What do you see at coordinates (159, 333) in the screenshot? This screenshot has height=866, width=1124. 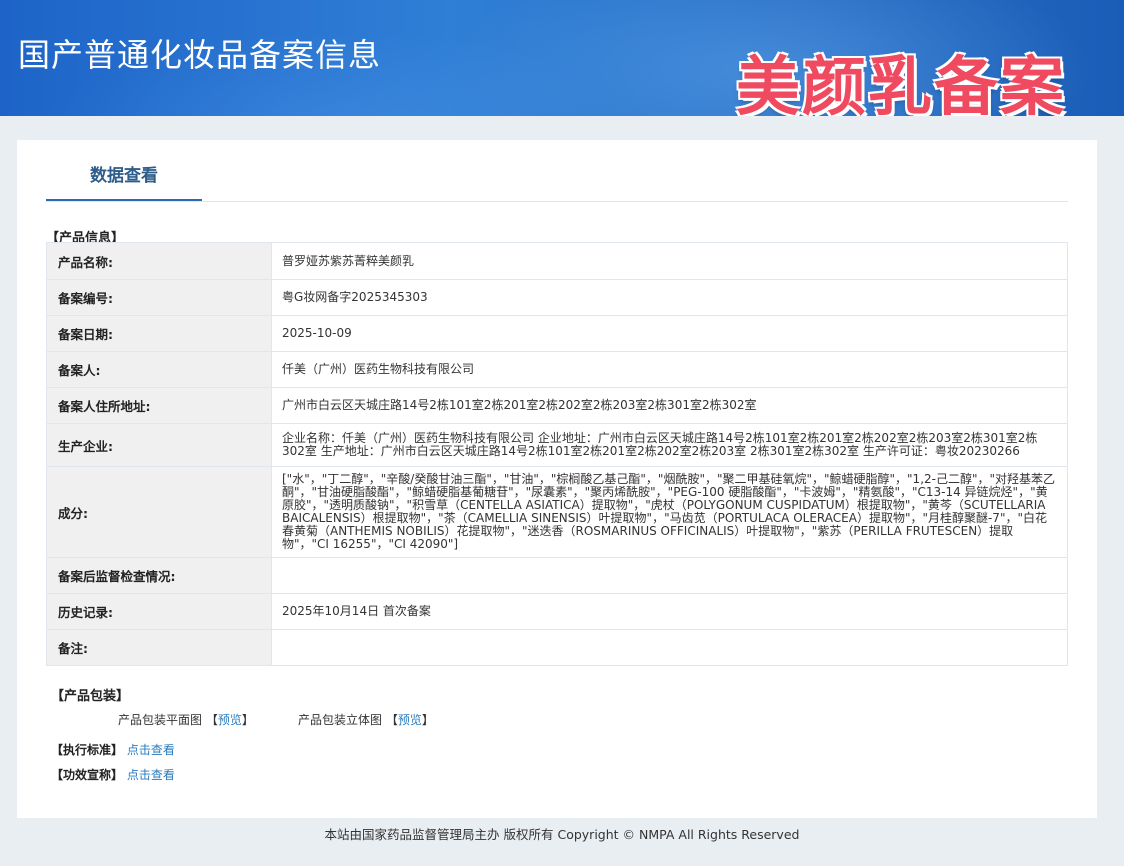 I see `field-label: 备案日期:` at bounding box center [159, 333].